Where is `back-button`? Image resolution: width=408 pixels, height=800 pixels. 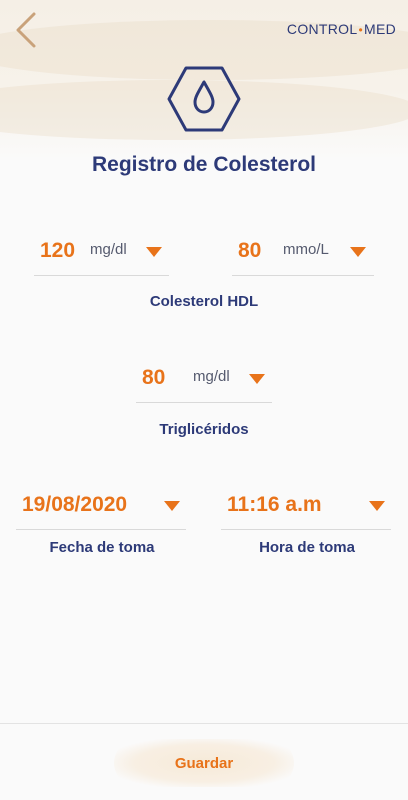
back-button is located at coordinates (27, 30).